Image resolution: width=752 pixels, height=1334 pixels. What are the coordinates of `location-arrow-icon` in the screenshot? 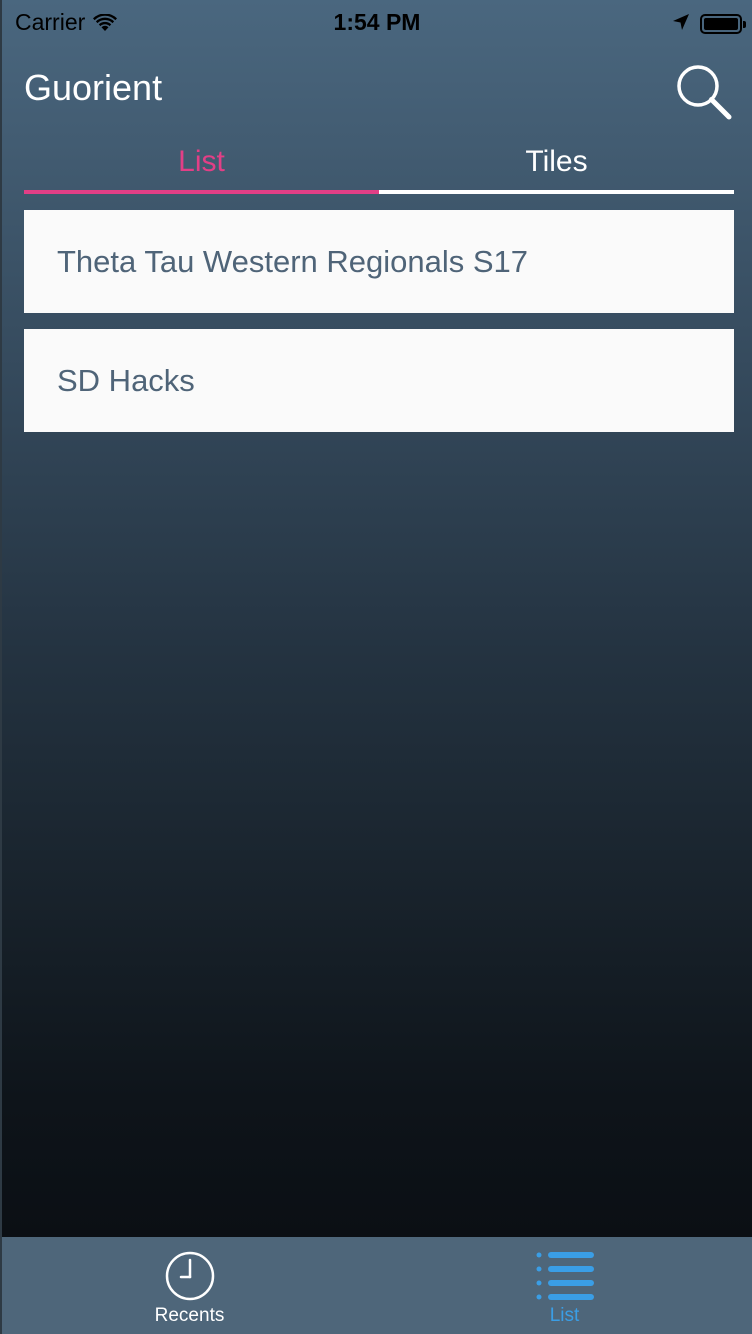 It's located at (681, 23).